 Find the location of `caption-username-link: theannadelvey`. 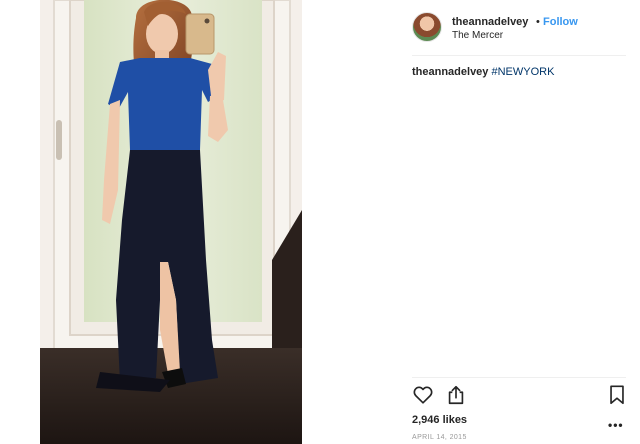

caption-username-link: theannadelvey is located at coordinates (450, 72).